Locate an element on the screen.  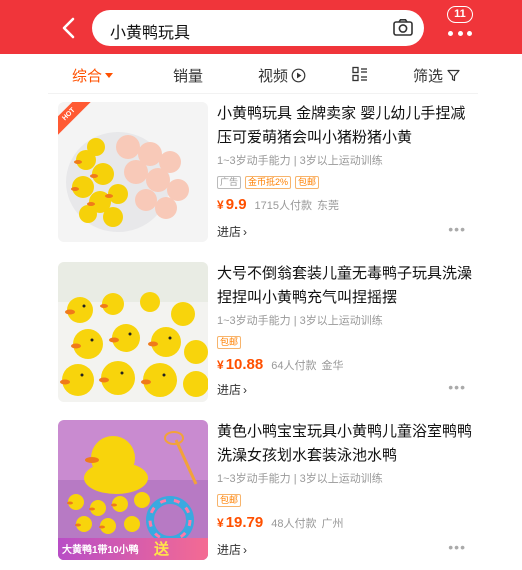
price: ¥19.79 is located at coordinates (240, 522).